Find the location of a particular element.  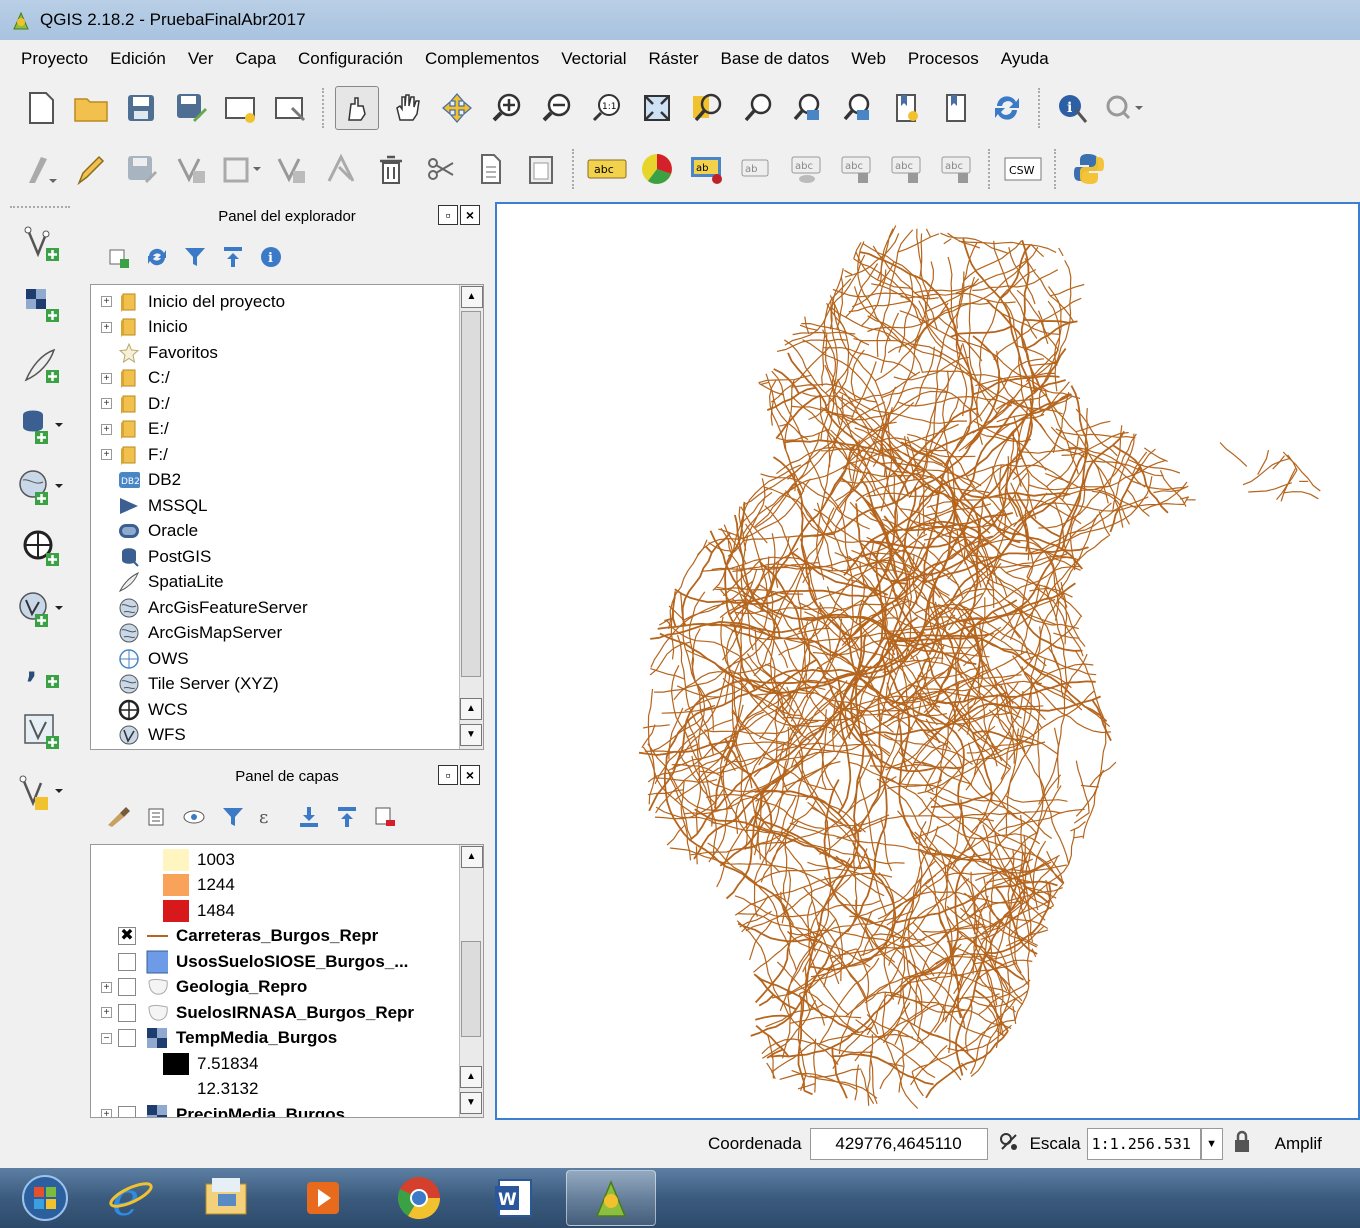

browser-item: Oracle is located at coordinates (287, 532).